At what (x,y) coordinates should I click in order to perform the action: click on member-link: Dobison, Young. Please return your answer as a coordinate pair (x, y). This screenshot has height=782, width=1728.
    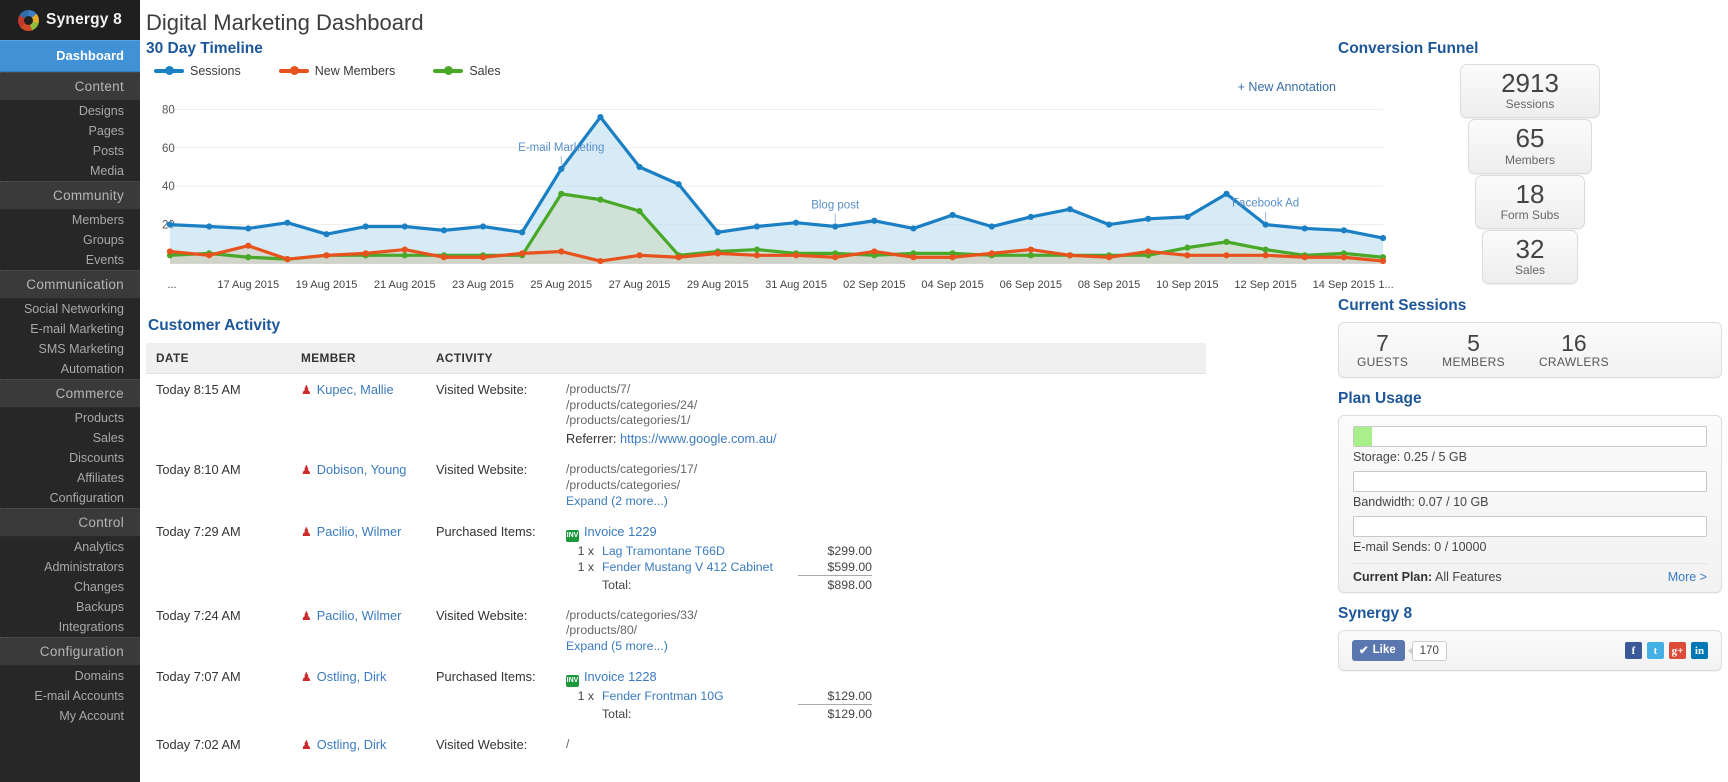
    Looking at the image, I should click on (362, 469).